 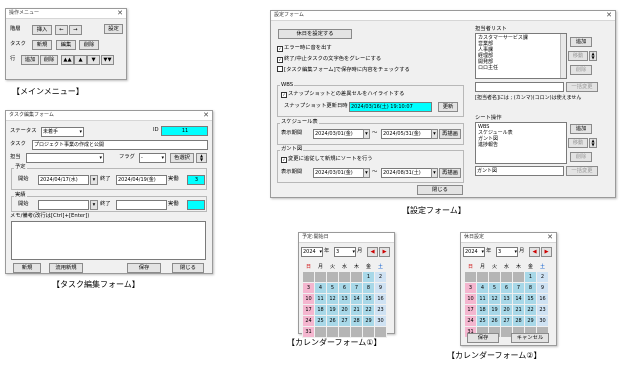 I want to click on cancel-button: キャンセル, so click(x=530, y=338).